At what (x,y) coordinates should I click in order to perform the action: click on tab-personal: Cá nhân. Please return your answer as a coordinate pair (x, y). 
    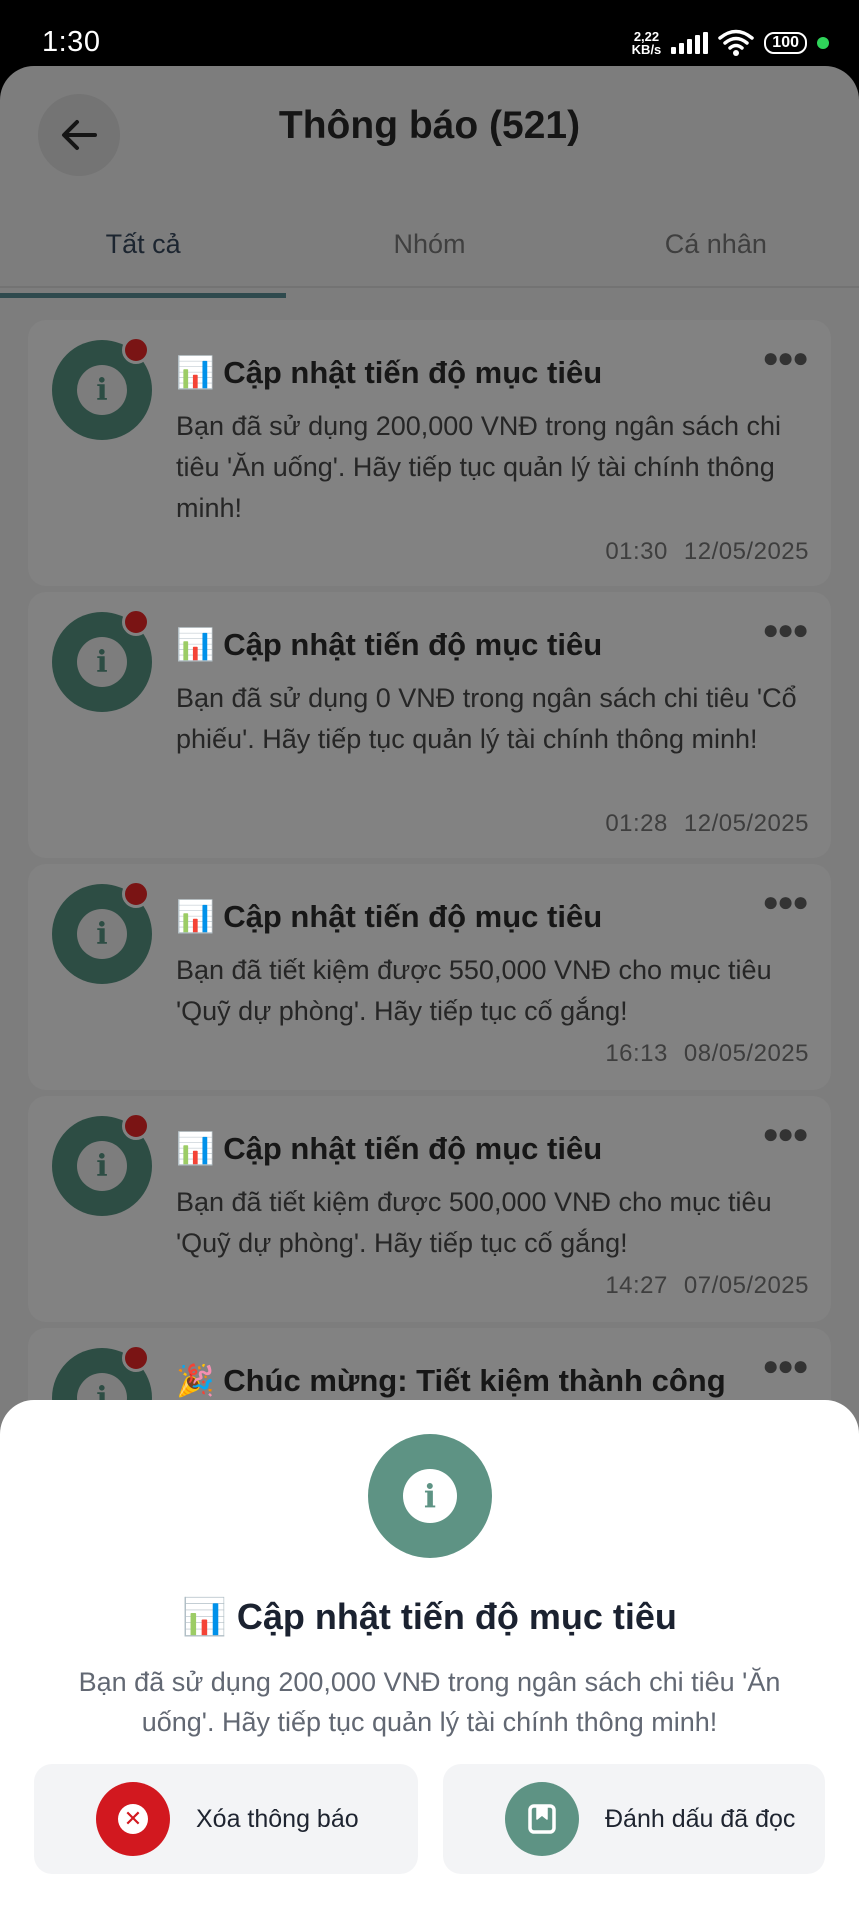
    Looking at the image, I should click on (716, 239).